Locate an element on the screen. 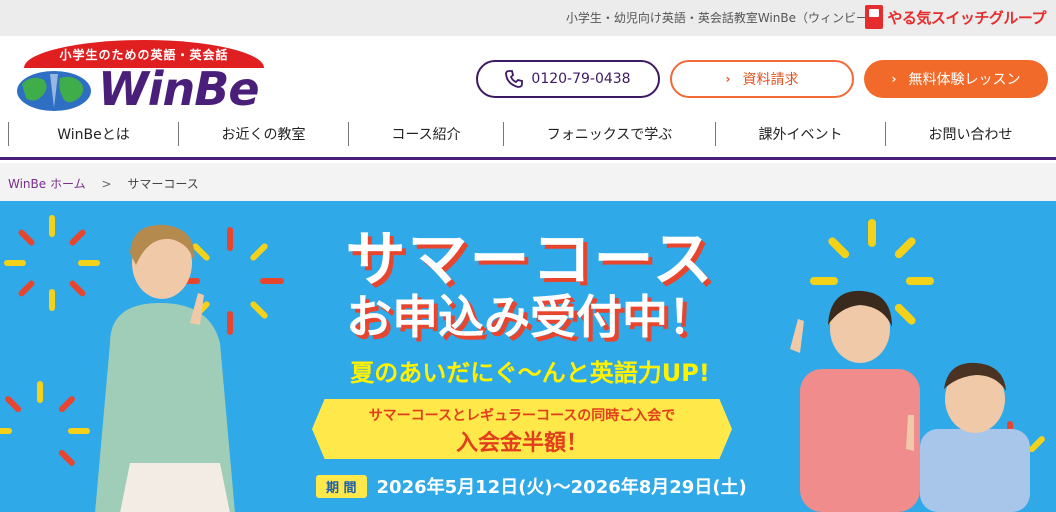  winbe-logo: 小学生のための英語・英会話 WinBe is located at coordinates (141, 80).